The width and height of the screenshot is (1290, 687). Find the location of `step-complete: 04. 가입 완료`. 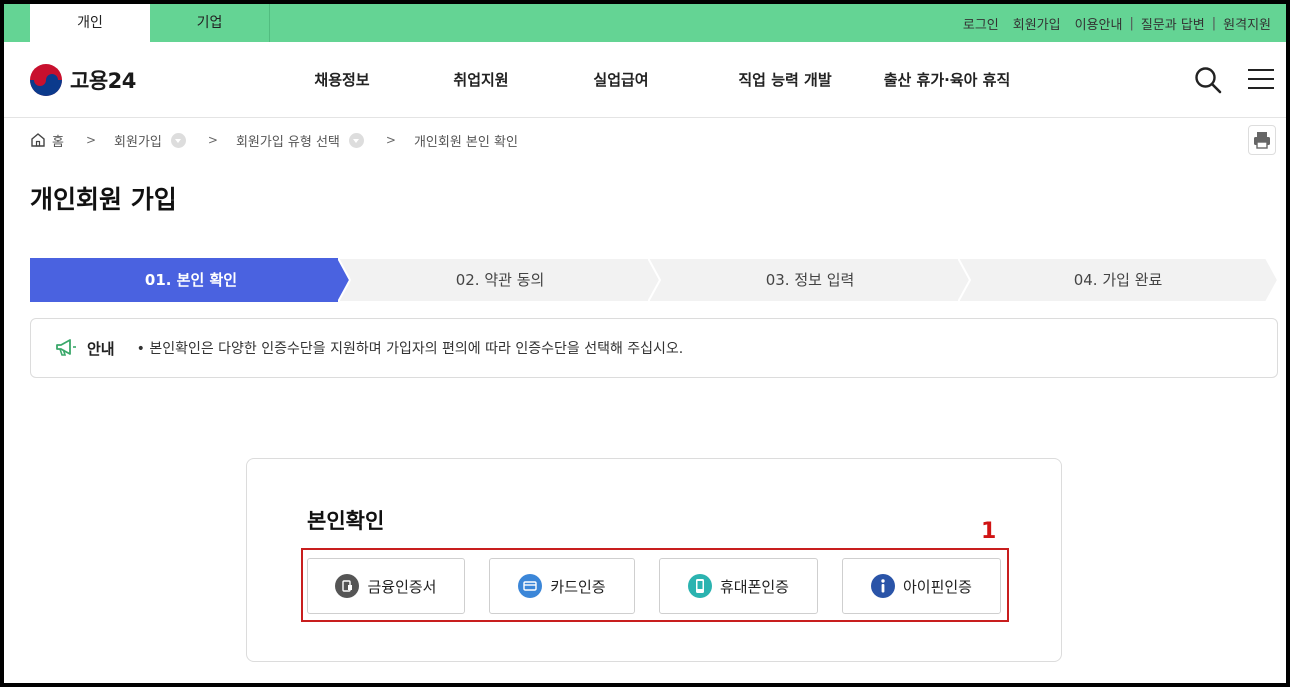

step-complete: 04. 가입 완료 is located at coordinates (1118, 280).